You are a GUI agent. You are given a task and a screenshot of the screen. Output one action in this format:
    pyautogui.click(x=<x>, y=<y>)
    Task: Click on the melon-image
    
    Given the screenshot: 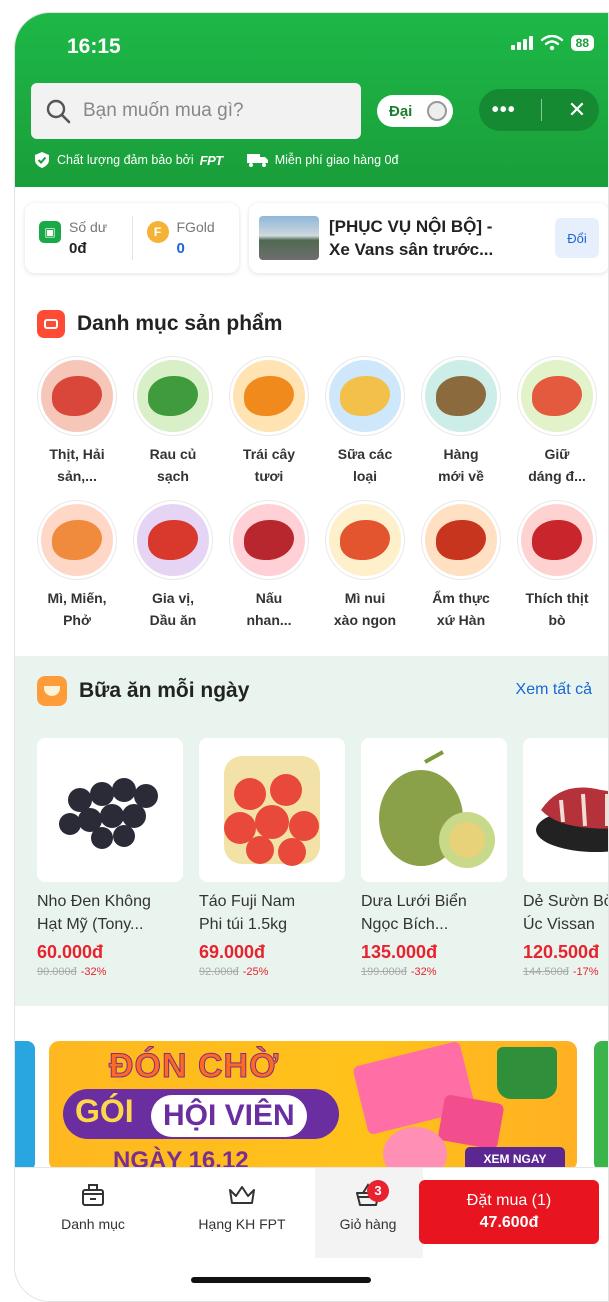 What is the action you would take?
    pyautogui.click(x=437, y=809)
    